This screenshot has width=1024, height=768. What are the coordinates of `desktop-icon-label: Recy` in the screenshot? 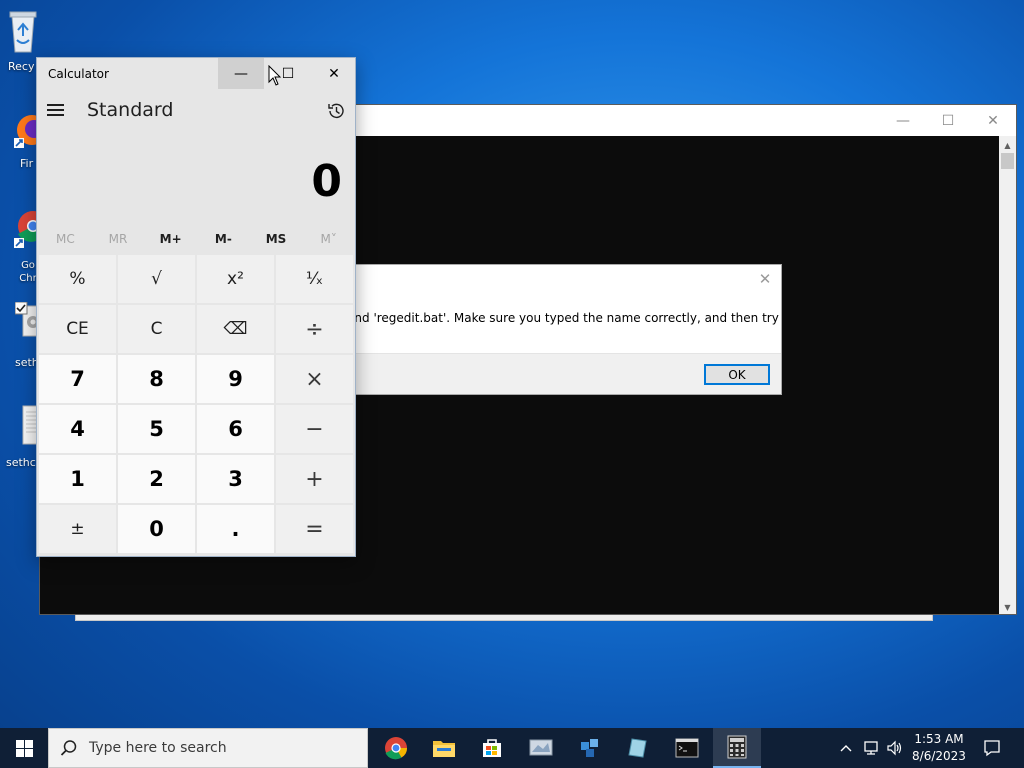 It's located at (21, 66).